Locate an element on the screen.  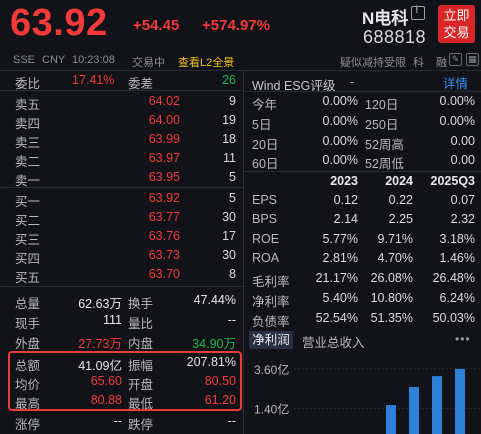
stat-value: 27.73万 is located at coordinates (100, 344).